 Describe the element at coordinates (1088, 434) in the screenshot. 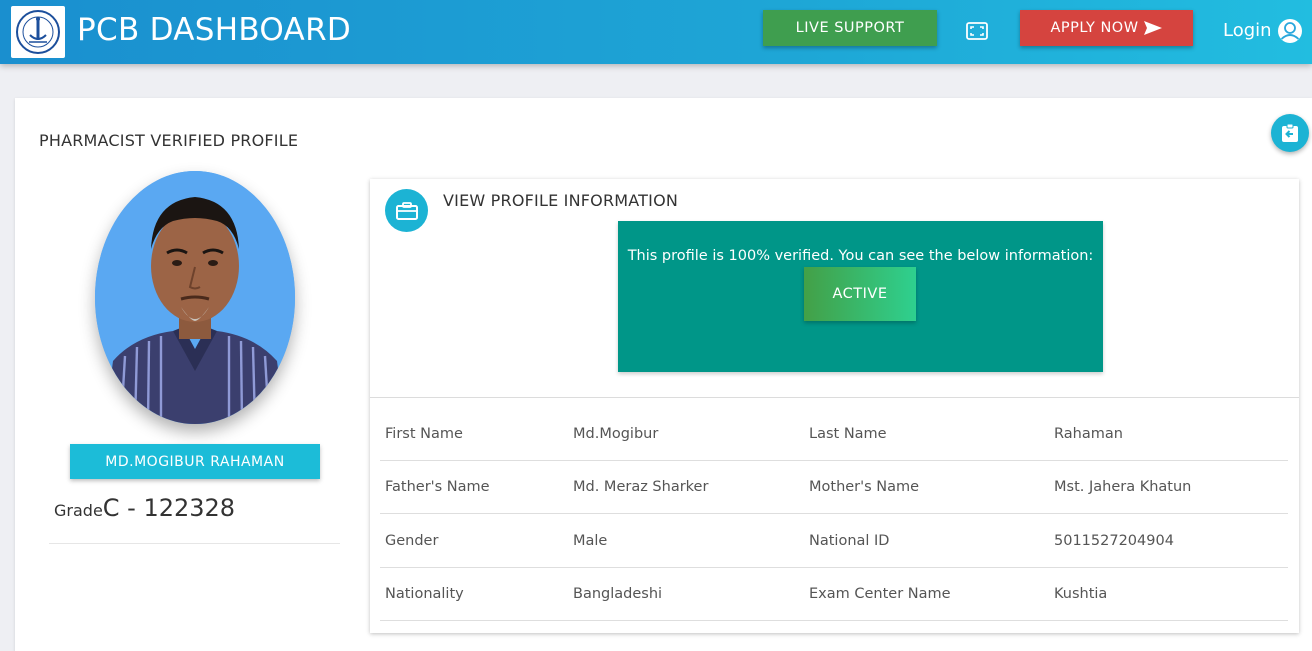

I see `field-value: Rahaman` at that location.